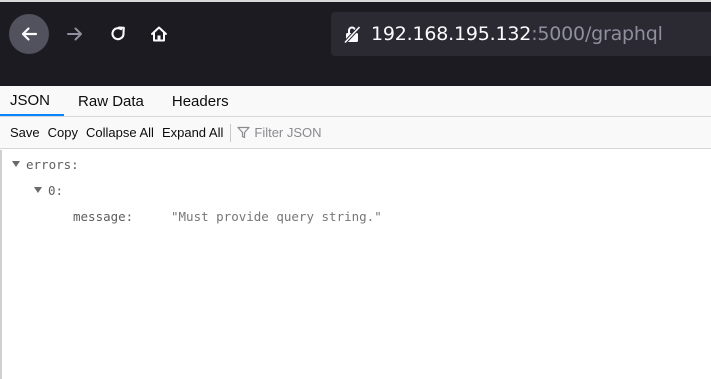  Describe the element at coordinates (355, 101) in the screenshot. I see `viewer-tabs: JSON Raw Data Headers` at that location.